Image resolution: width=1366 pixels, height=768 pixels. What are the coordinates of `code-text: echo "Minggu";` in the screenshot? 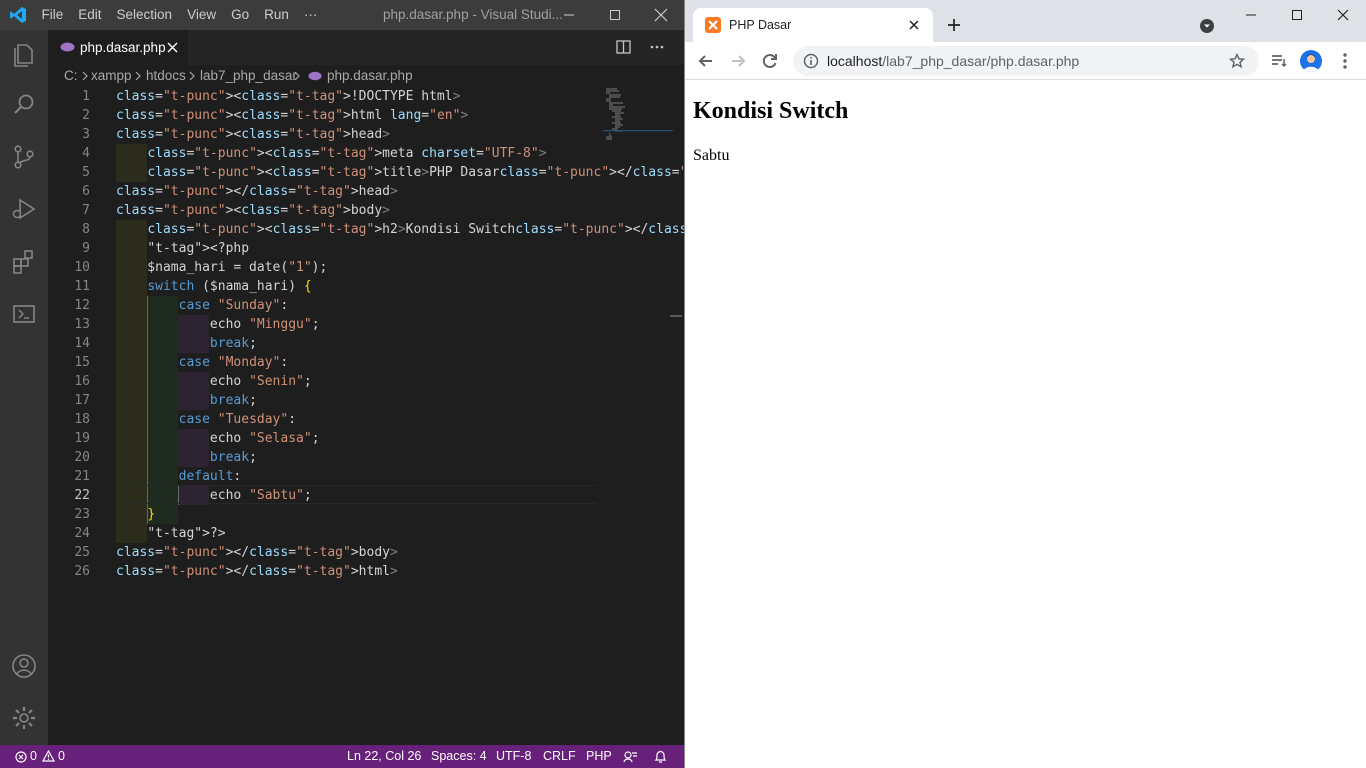 It's located at (218, 324).